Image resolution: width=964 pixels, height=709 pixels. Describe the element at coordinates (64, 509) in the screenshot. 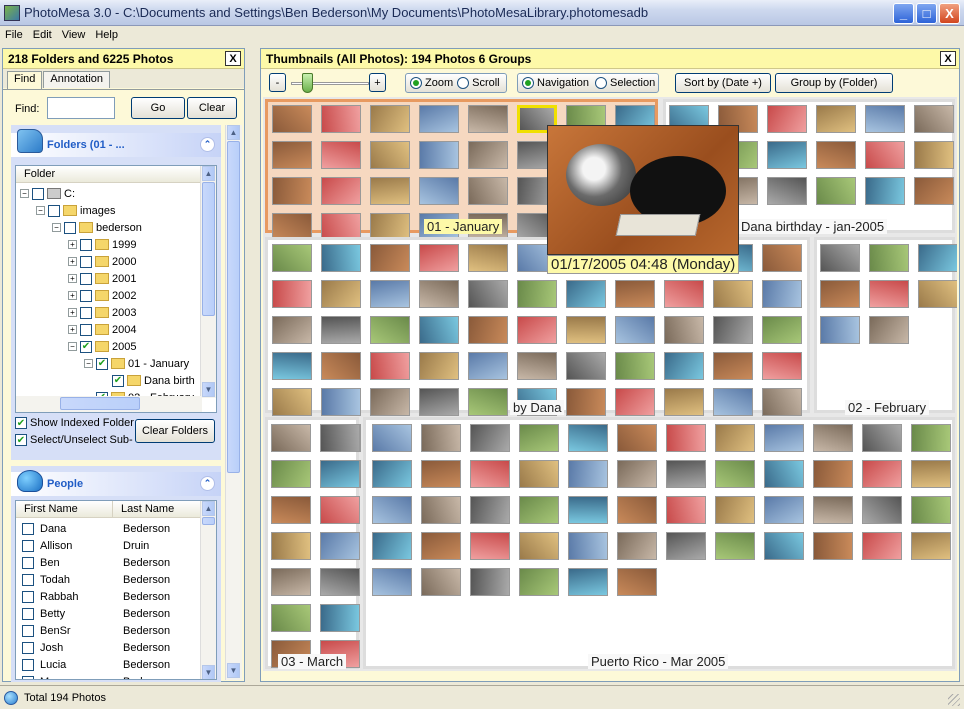

I see `first-name-column: First Name` at that location.